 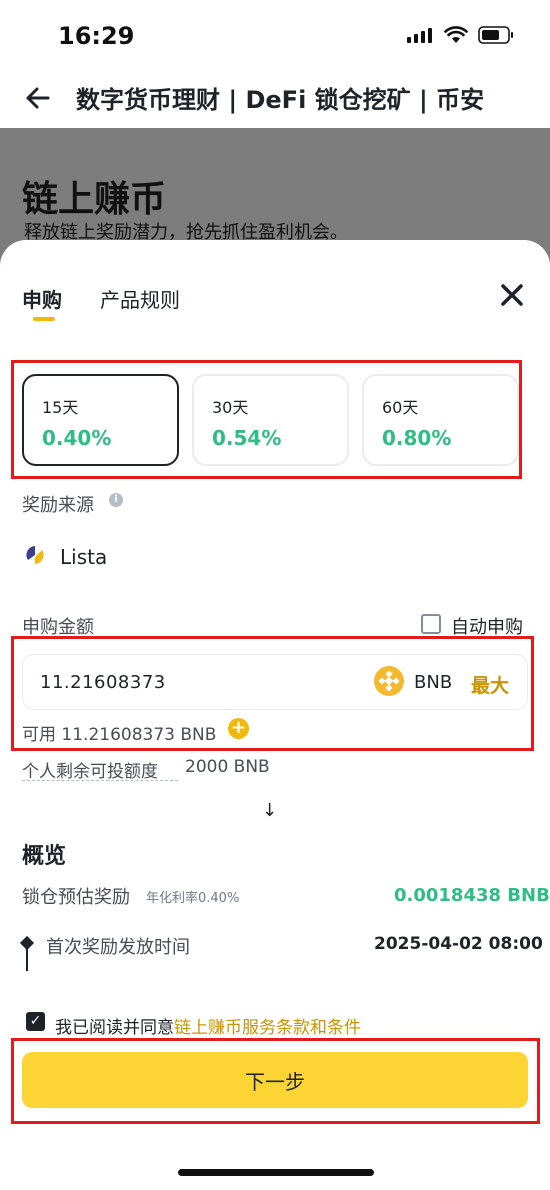 I want to click on status-time: 16:29, so click(x=96, y=36).